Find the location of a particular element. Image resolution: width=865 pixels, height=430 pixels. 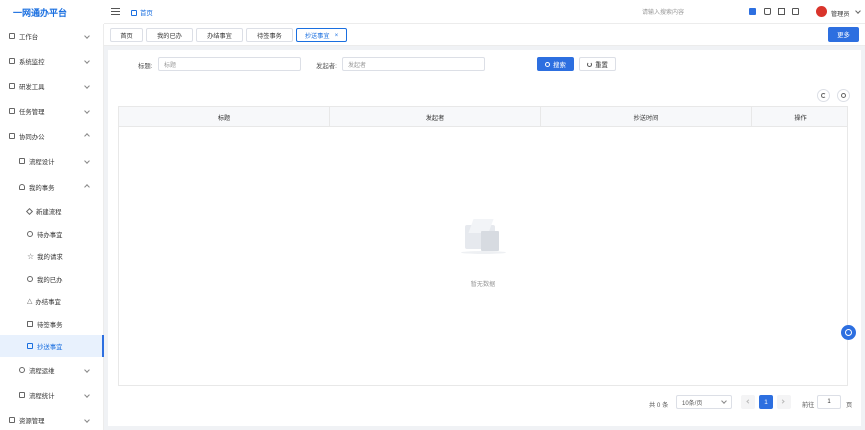

refresh-table-button is located at coordinates (823, 95).